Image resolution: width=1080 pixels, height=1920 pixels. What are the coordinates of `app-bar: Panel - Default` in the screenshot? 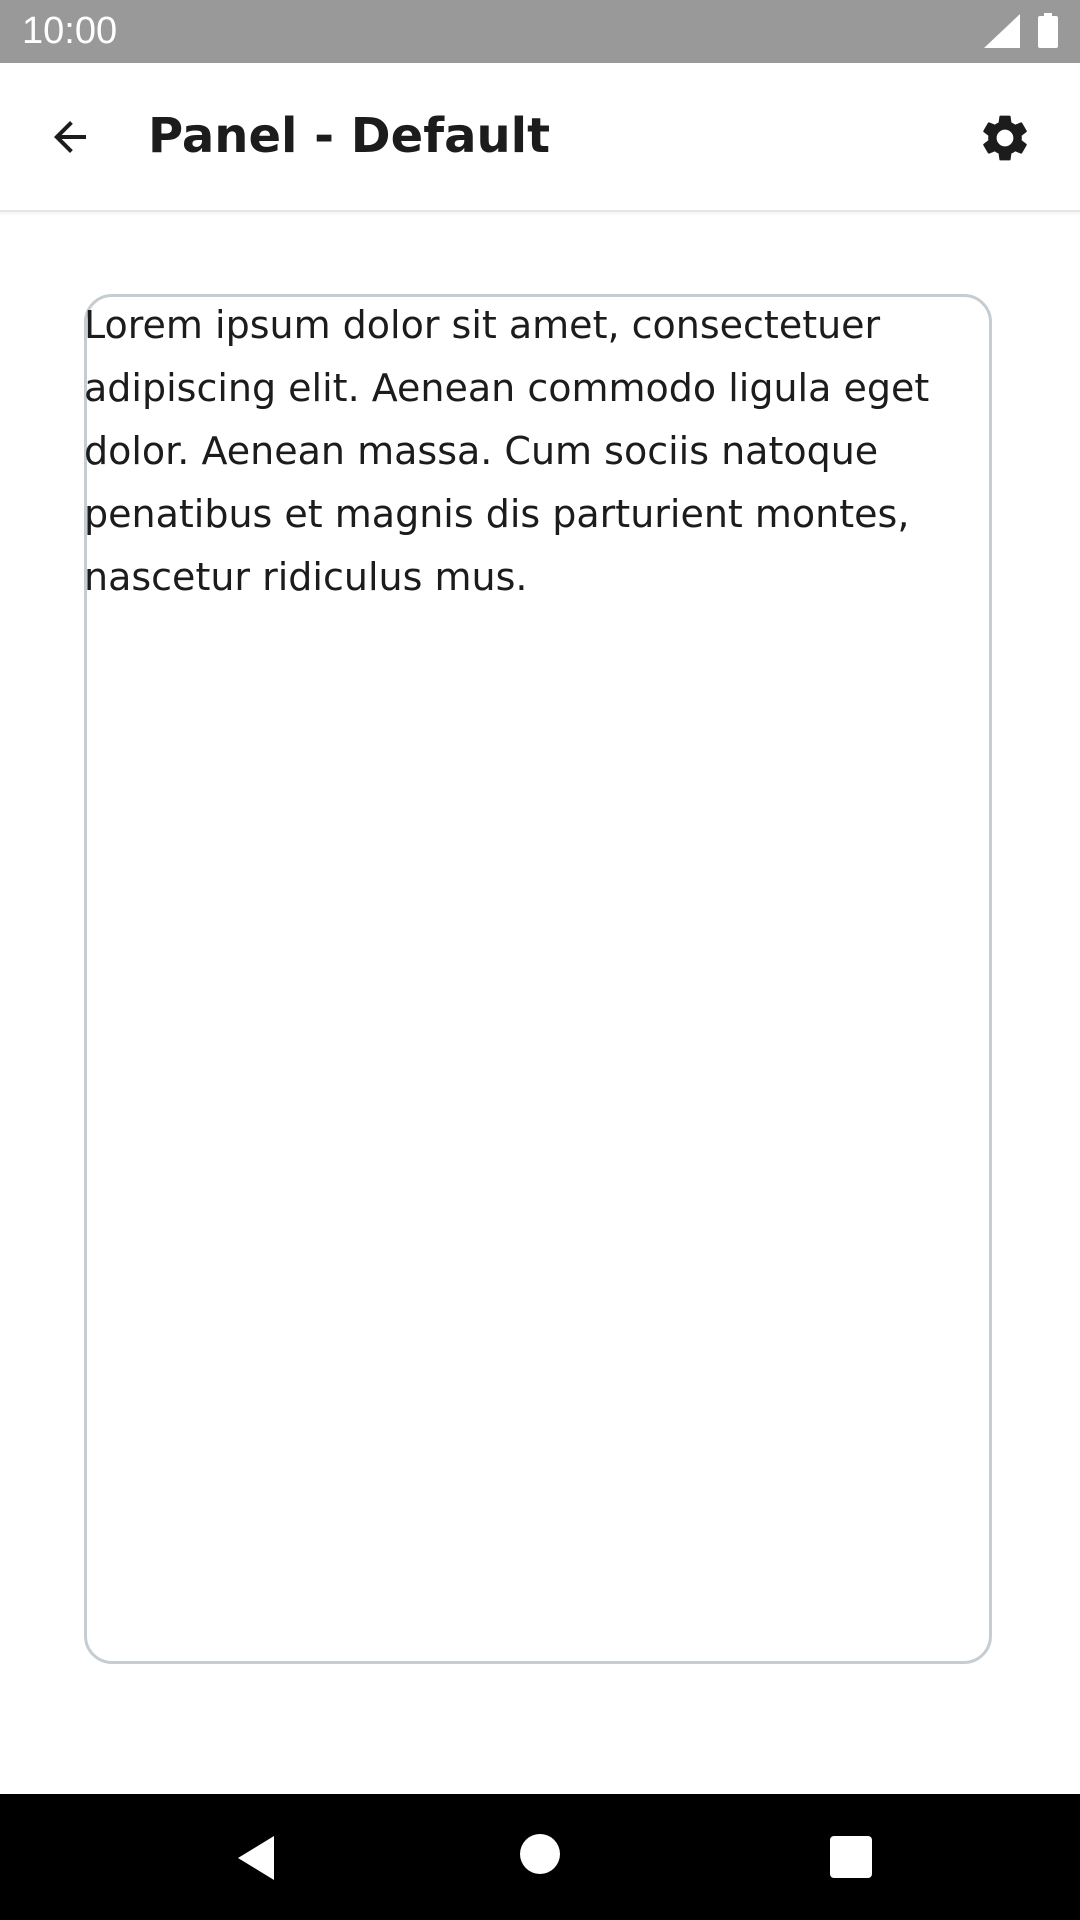 It's located at (540, 137).